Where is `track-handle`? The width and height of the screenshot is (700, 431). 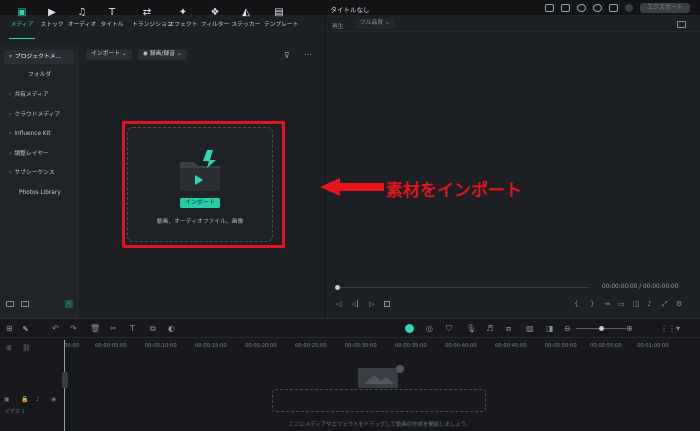 track-handle is located at coordinates (65, 380).